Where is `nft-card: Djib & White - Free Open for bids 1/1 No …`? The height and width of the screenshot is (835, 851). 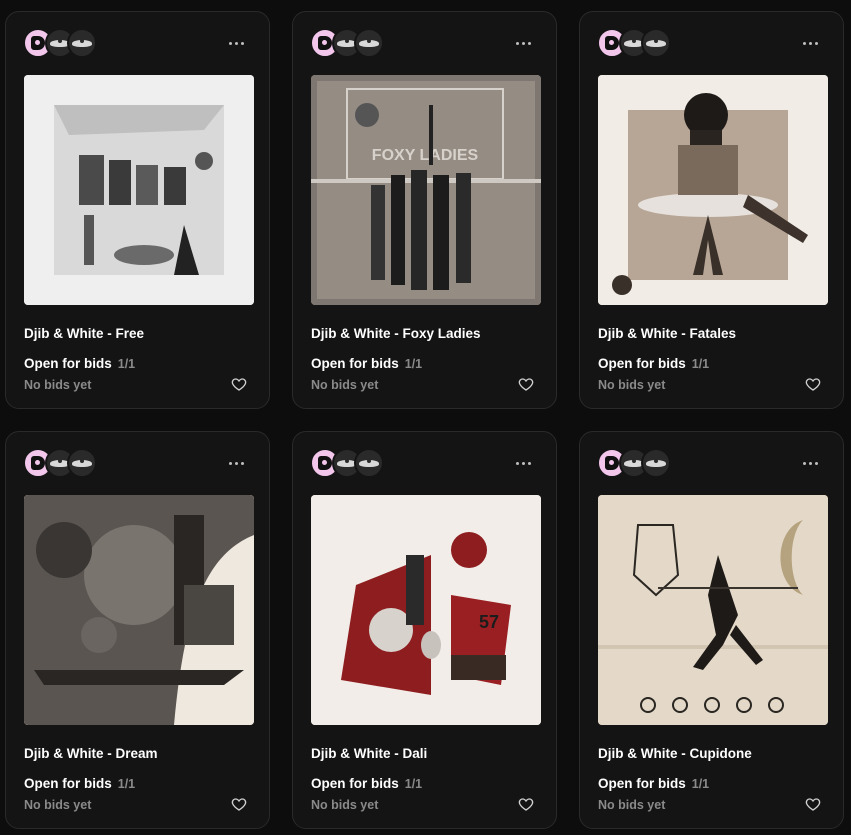 nft-card: Djib & White - Free Open for bids 1/1 No … is located at coordinates (137, 210).